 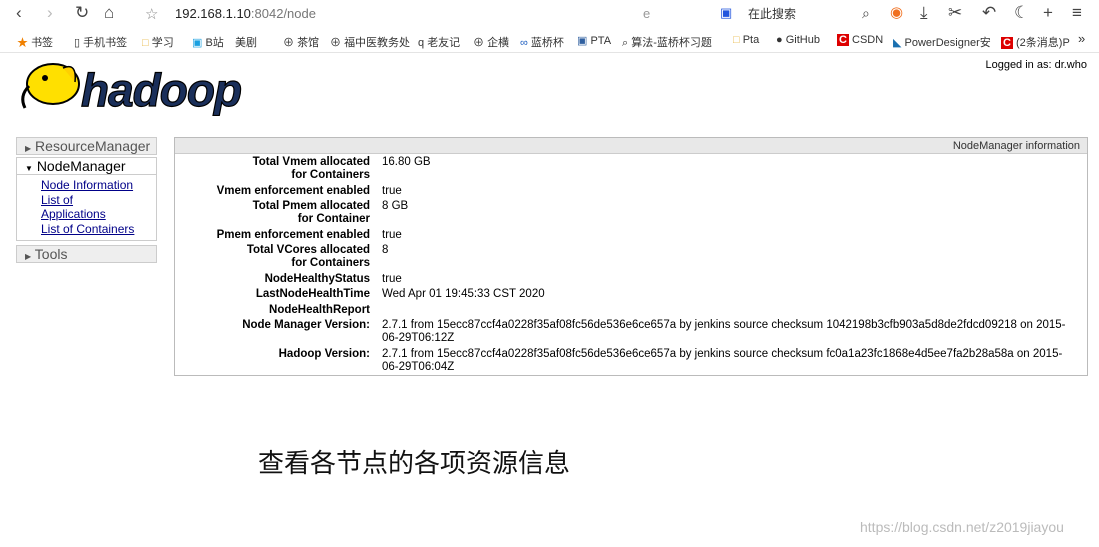 What do you see at coordinates (1081, 38) in the screenshot?
I see `more-bookmarks-icon: »` at bounding box center [1081, 38].